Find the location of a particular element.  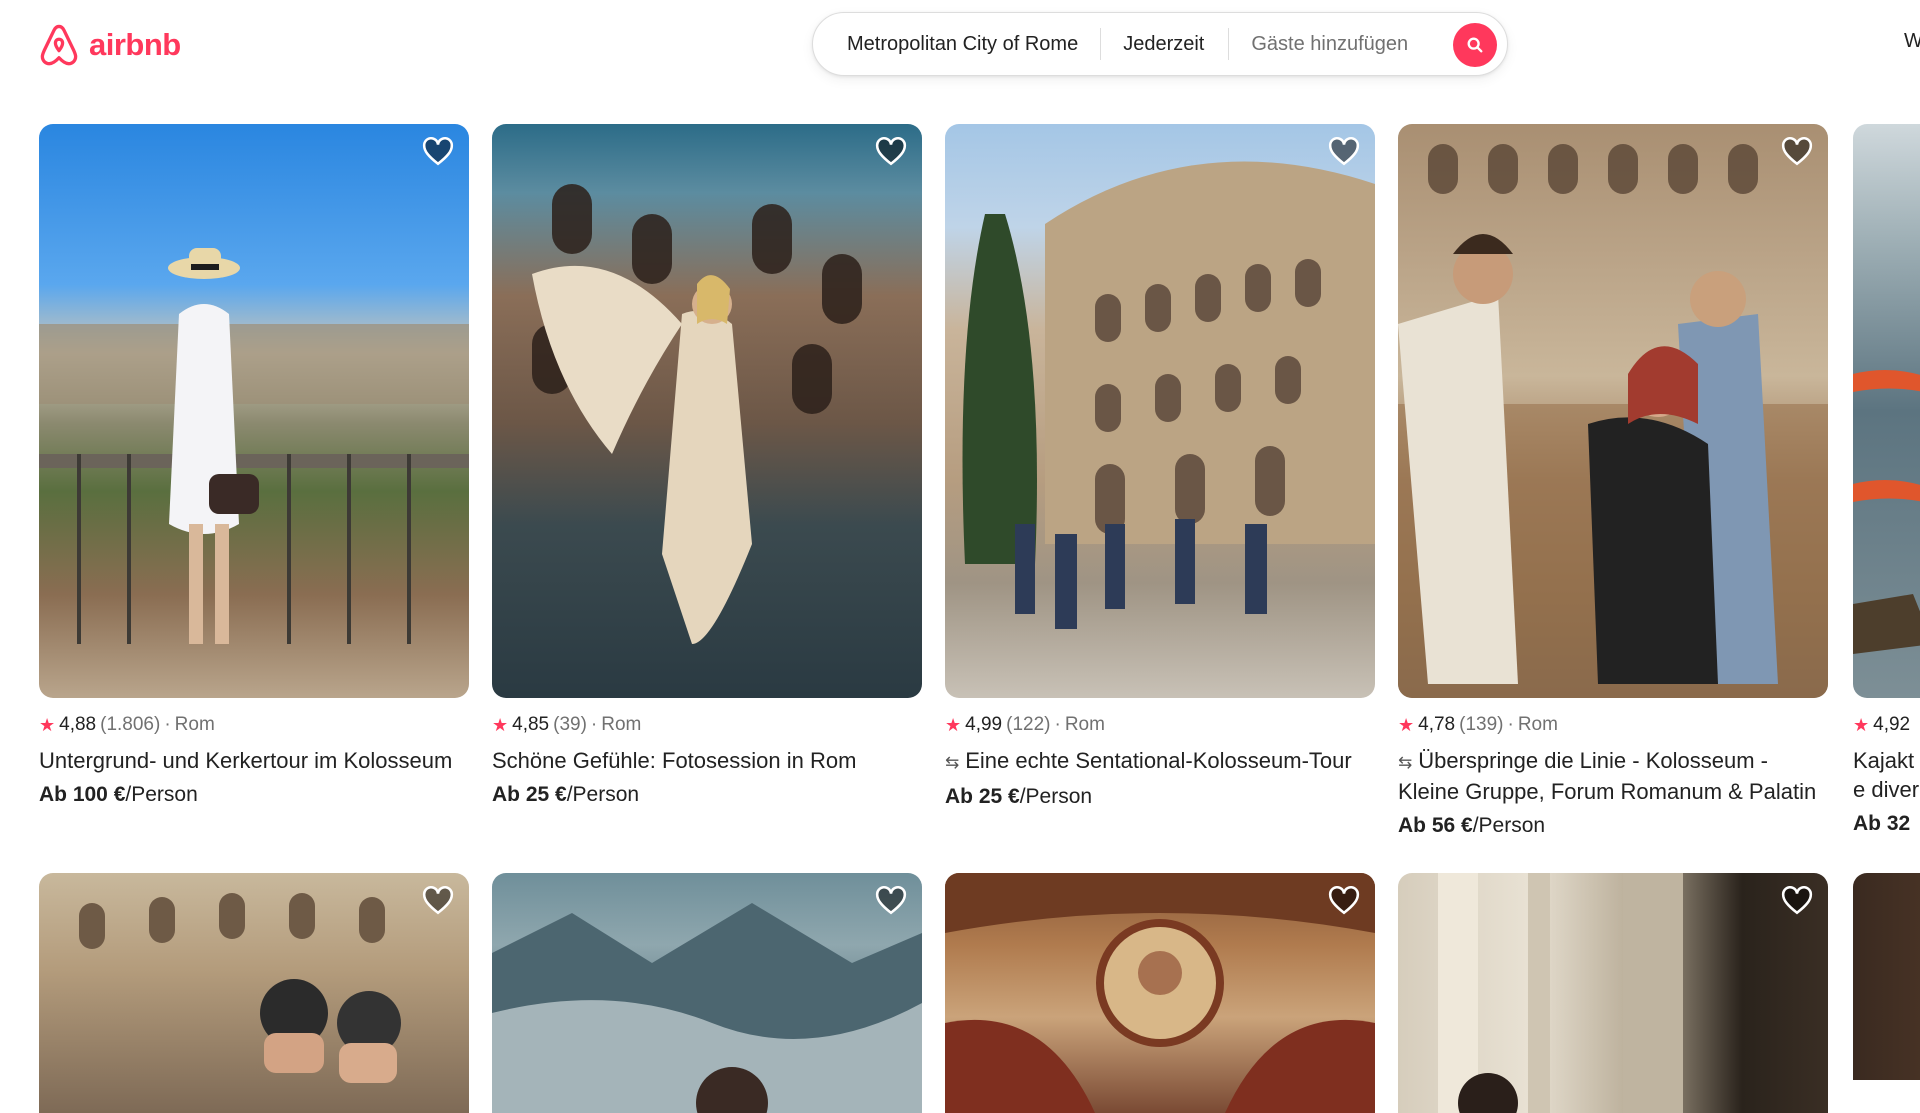

listing-meta: ★ 4,88 (1.806) · Rom is located at coordinates (254, 725).